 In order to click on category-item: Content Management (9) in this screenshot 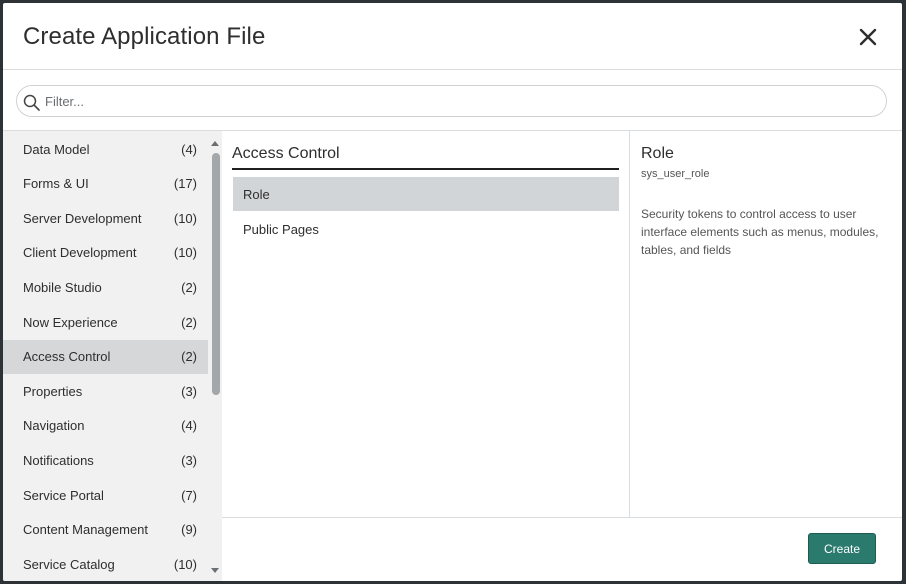, I will do `click(105, 530)`.